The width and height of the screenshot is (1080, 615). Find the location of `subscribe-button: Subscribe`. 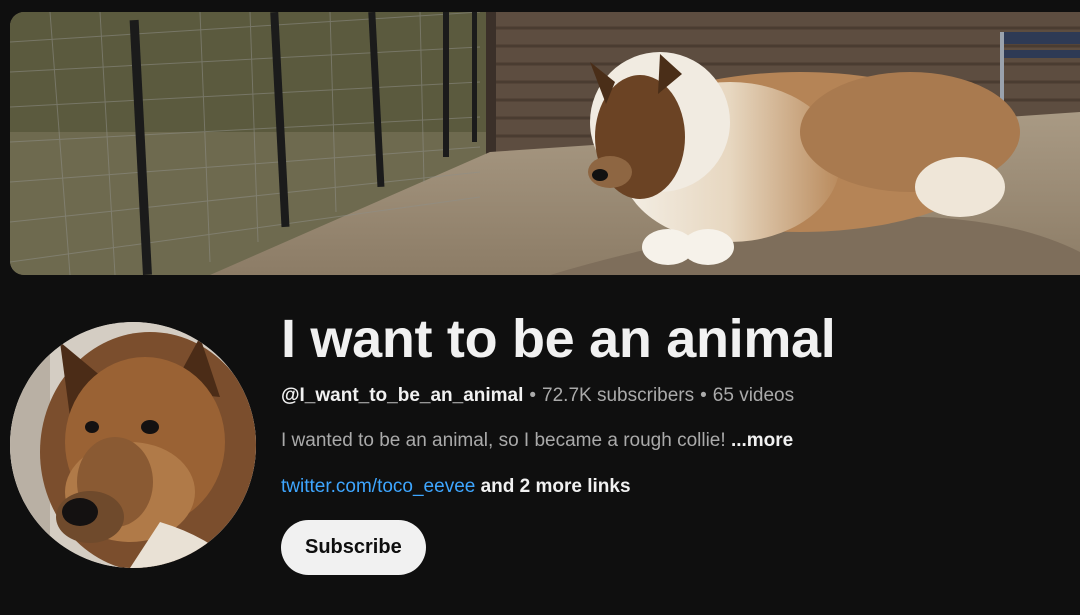

subscribe-button: Subscribe is located at coordinates (353, 547).